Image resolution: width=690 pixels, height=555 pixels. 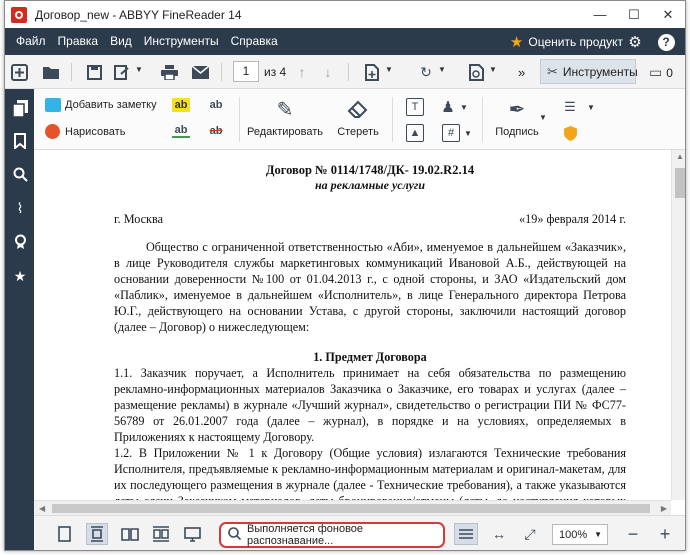 What do you see at coordinates (19, 319) in the screenshot?
I see `left-sidebar: ⌇ ★` at bounding box center [19, 319].